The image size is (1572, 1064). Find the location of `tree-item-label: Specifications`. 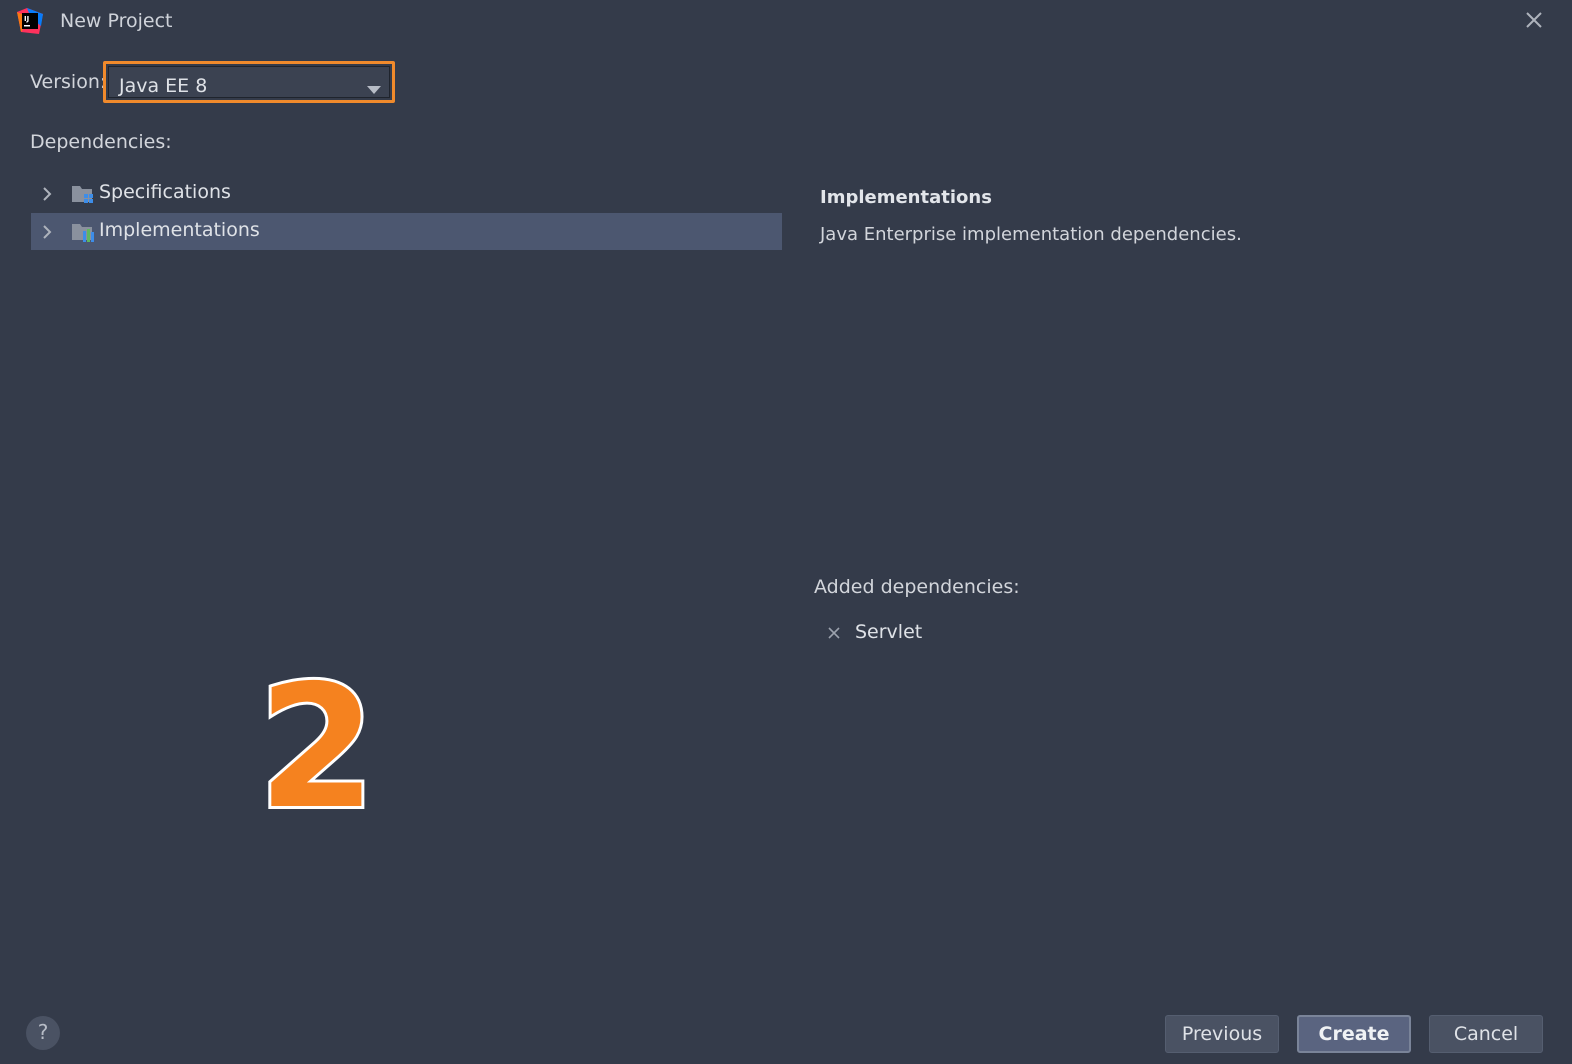

tree-item-label: Specifications is located at coordinates (165, 192).